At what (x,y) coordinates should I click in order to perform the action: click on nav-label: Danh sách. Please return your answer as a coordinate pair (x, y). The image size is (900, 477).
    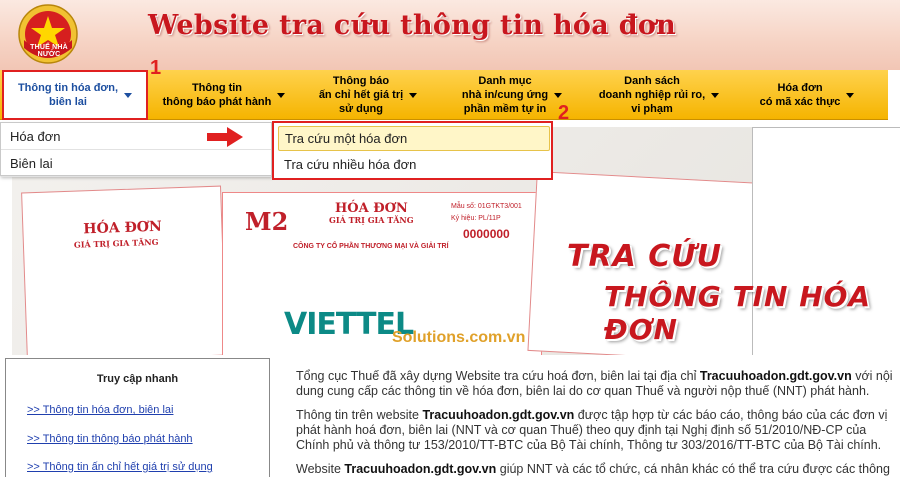
    Looking at the image, I should click on (652, 81).